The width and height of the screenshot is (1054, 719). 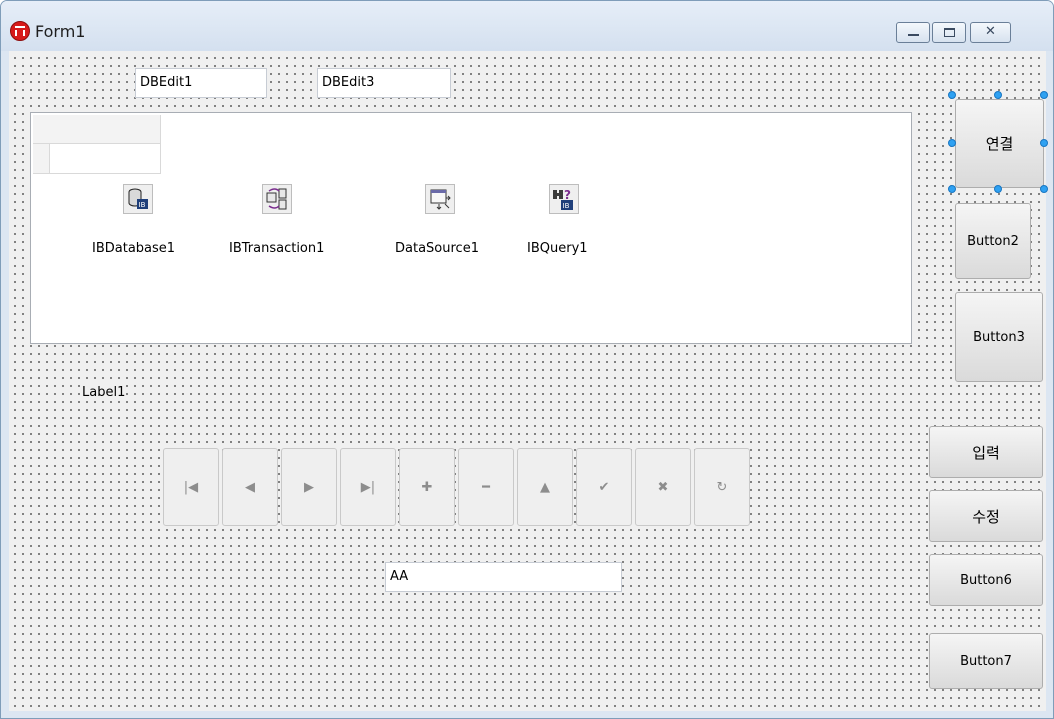 What do you see at coordinates (134, 248) in the screenshot?
I see `ibdatabase1-label: IBDatabase1` at bounding box center [134, 248].